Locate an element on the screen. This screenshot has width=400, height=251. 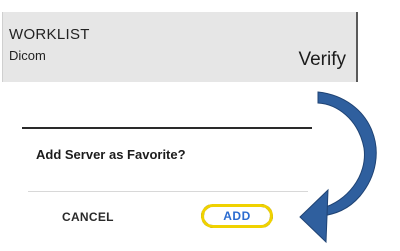
add-button: ADD is located at coordinates (237, 216).